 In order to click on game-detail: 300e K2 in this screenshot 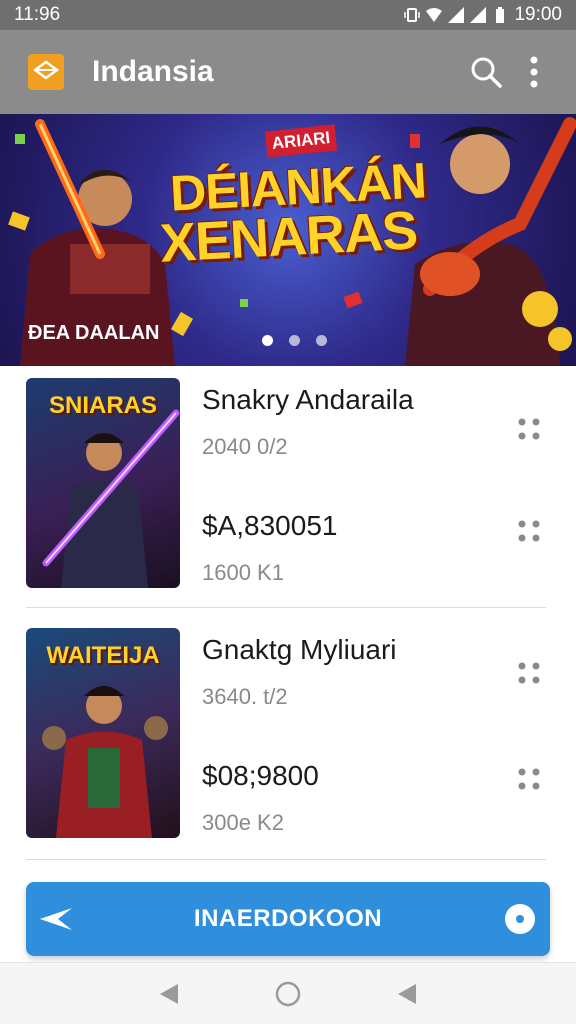, I will do `click(243, 822)`.